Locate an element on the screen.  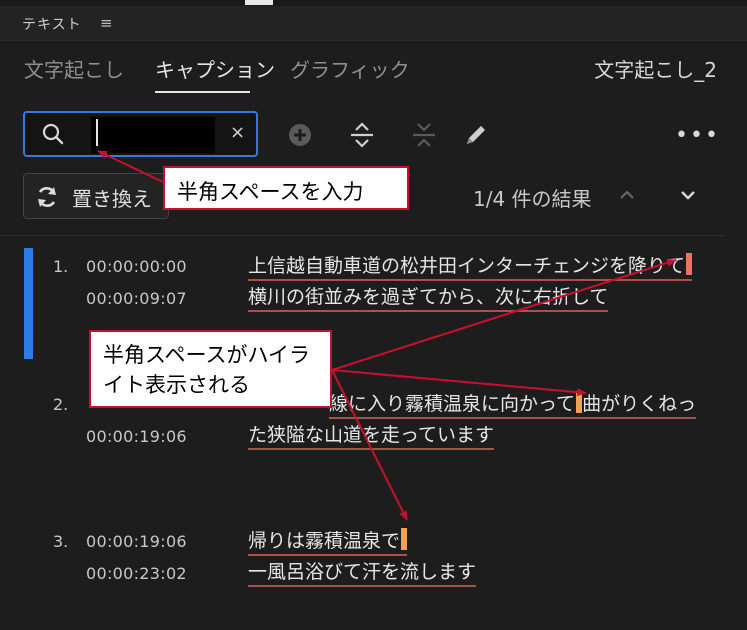
caption-text: 曲がりくねっ is located at coordinates (639, 404).